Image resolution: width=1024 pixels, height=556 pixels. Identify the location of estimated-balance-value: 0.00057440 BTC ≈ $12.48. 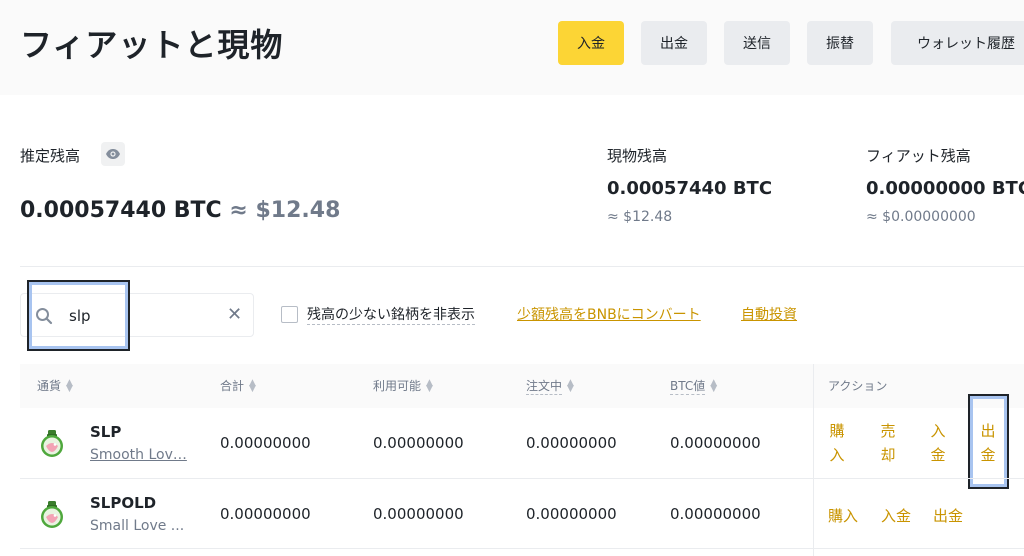
(180, 210).